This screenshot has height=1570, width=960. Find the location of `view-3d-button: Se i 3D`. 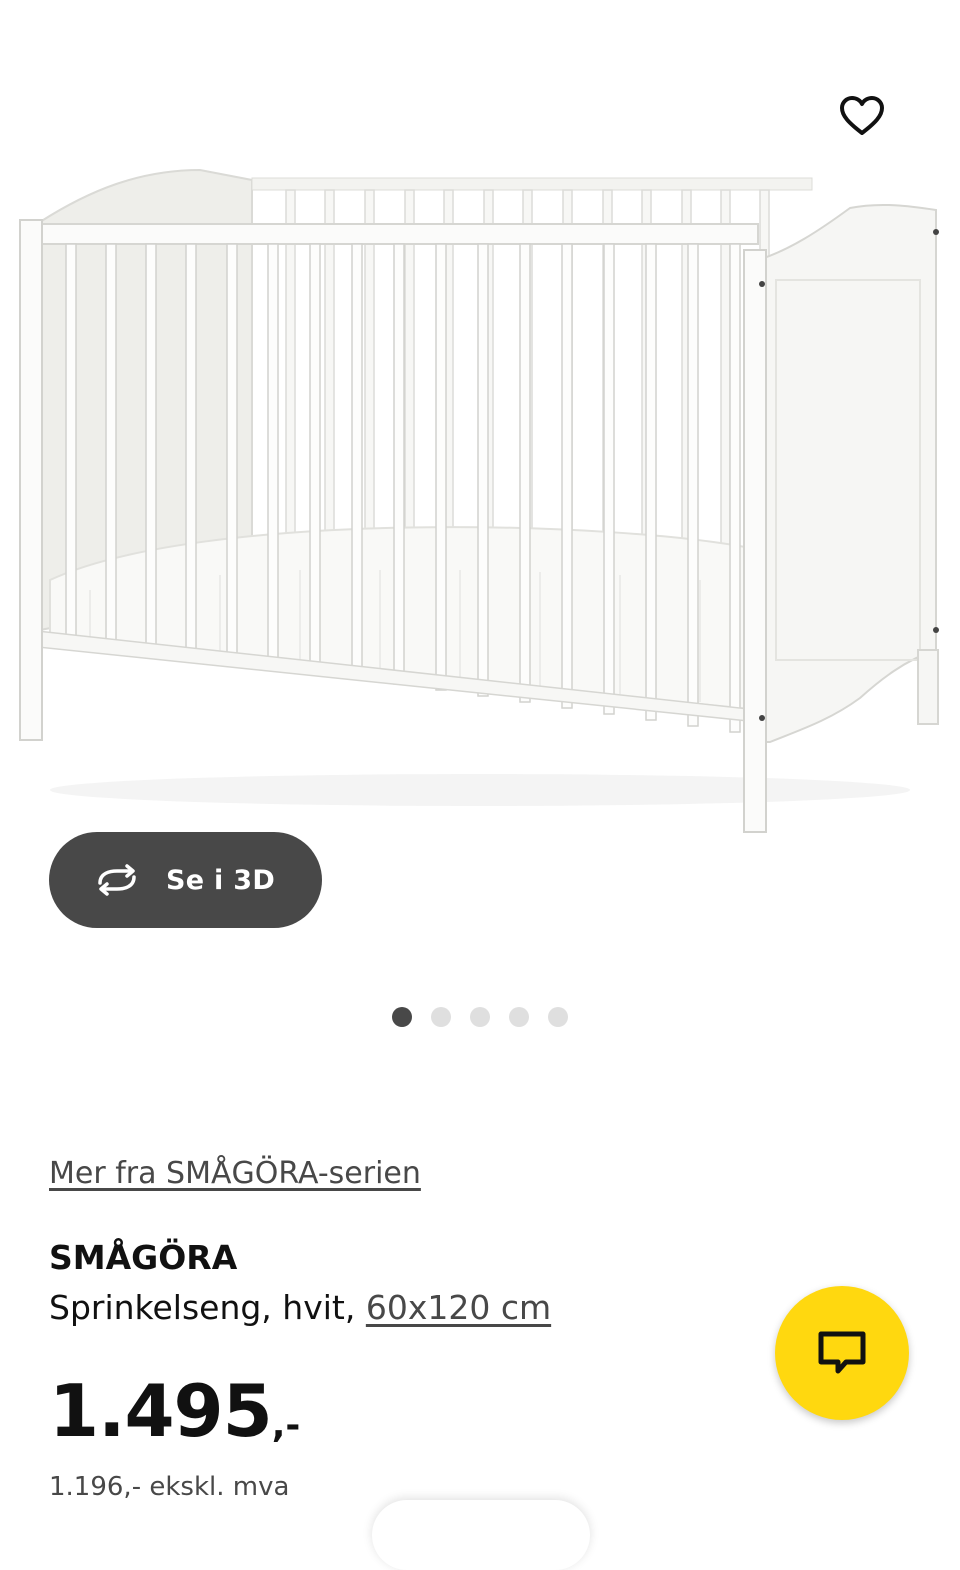

view-3d-button: Se i 3D is located at coordinates (185, 880).